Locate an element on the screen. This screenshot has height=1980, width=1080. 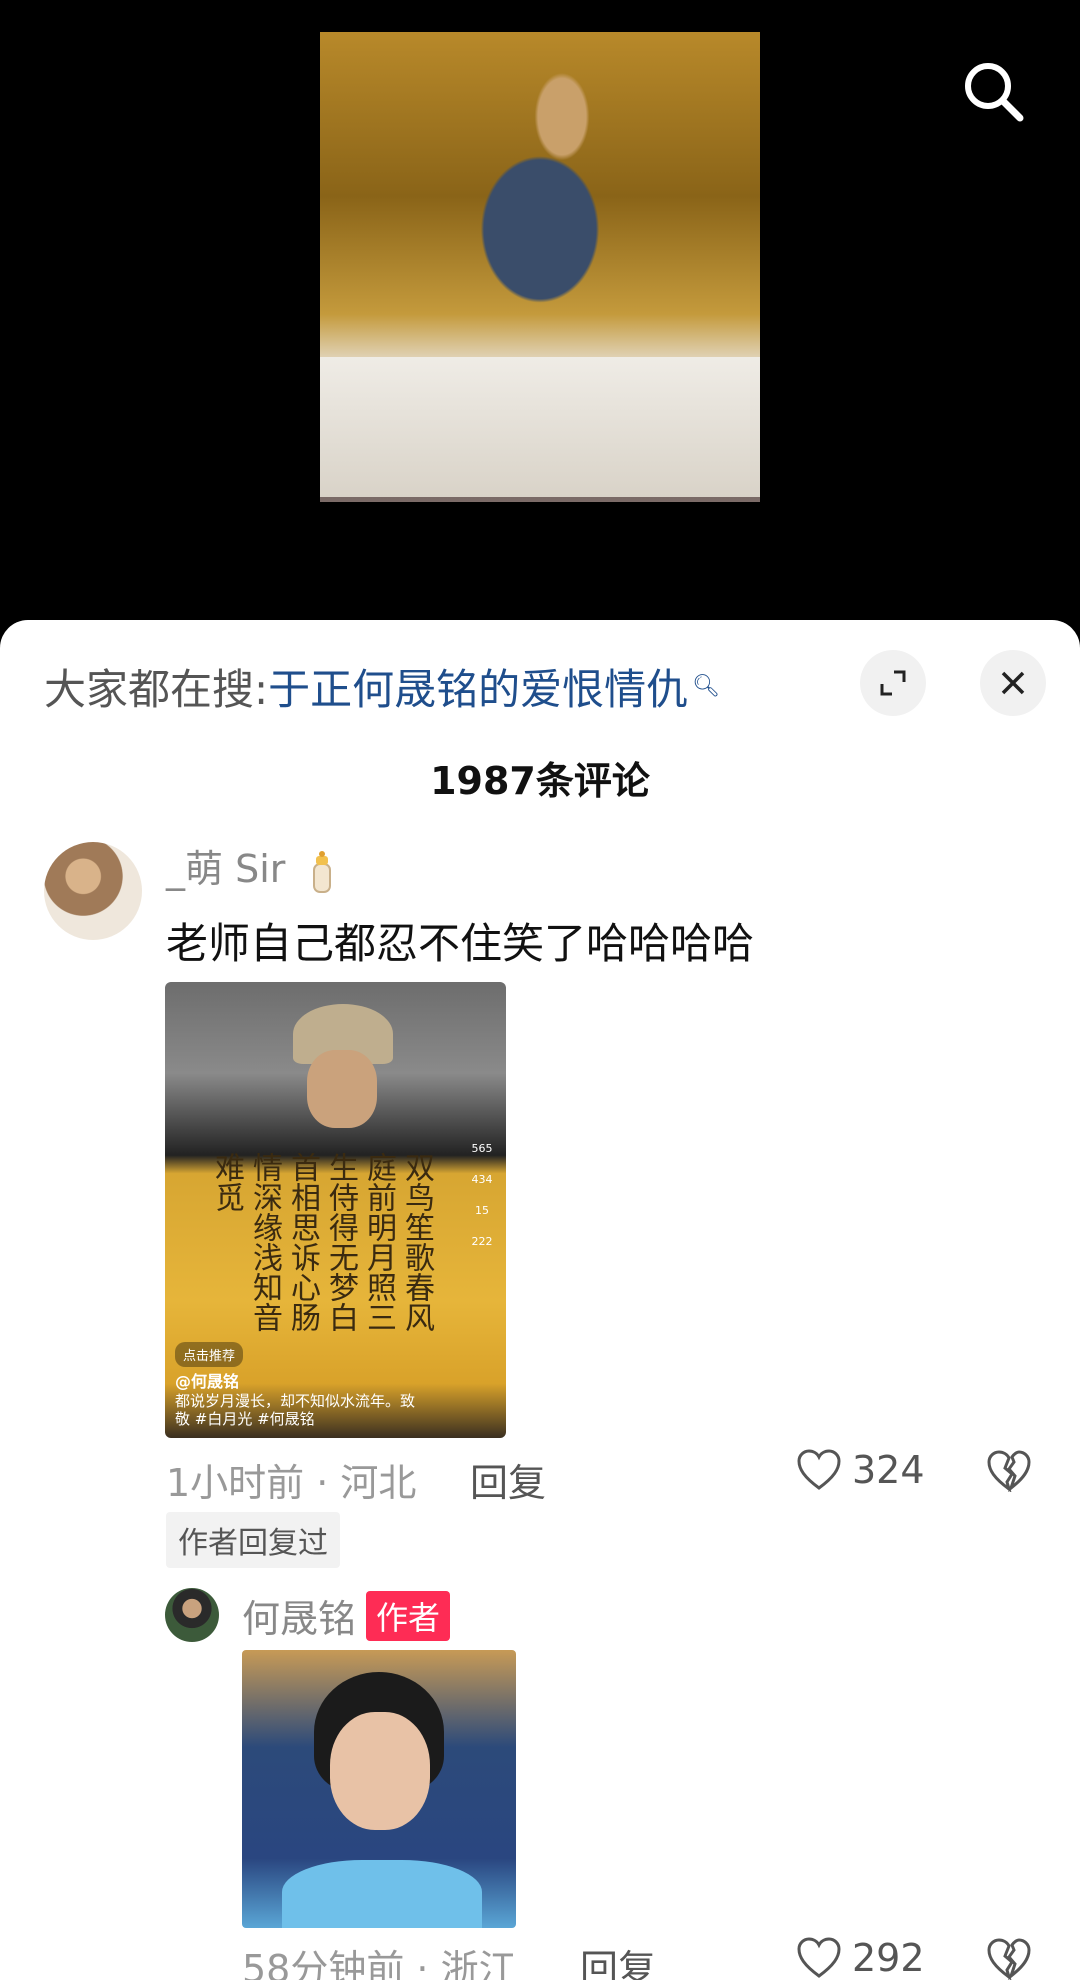
search-prefix: 大家都在搜: is located at coordinates (156, 689).